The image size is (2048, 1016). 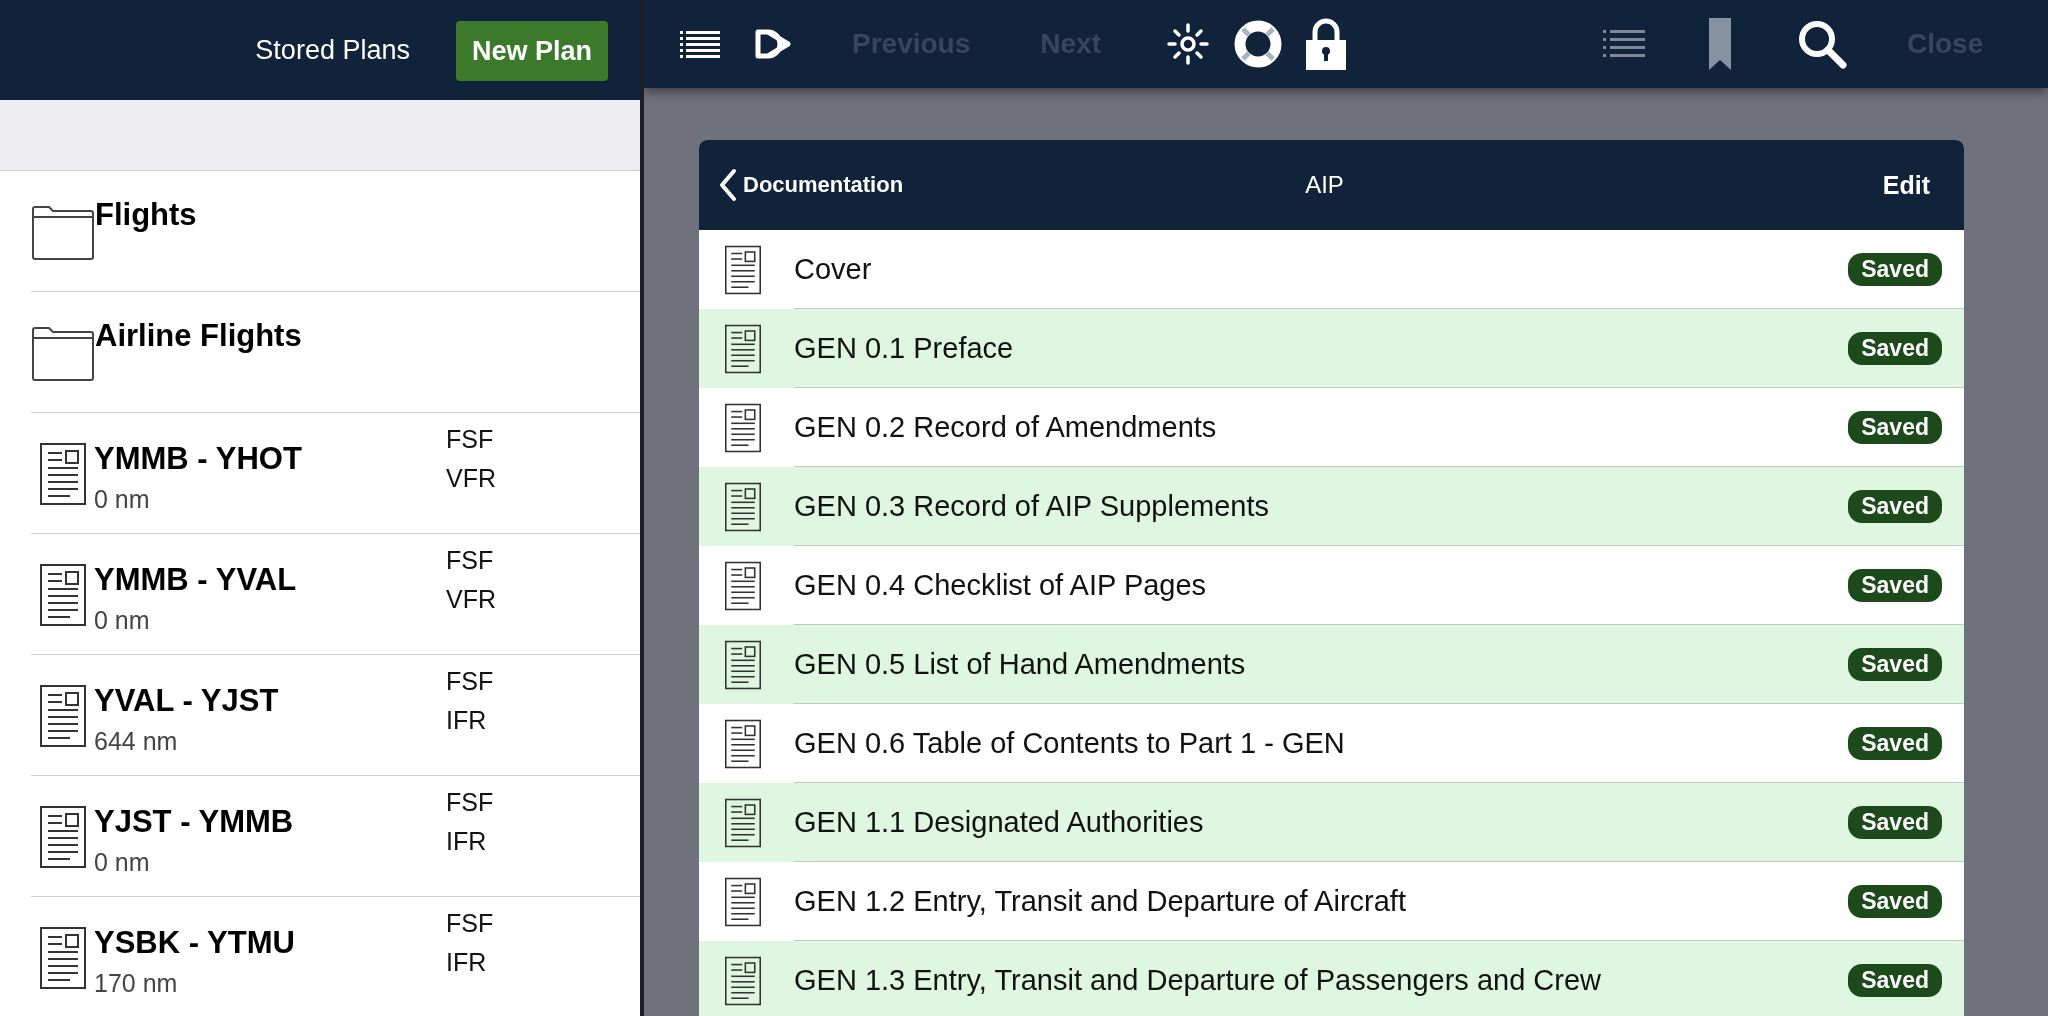 I want to click on document-title: Cover, so click(x=833, y=269).